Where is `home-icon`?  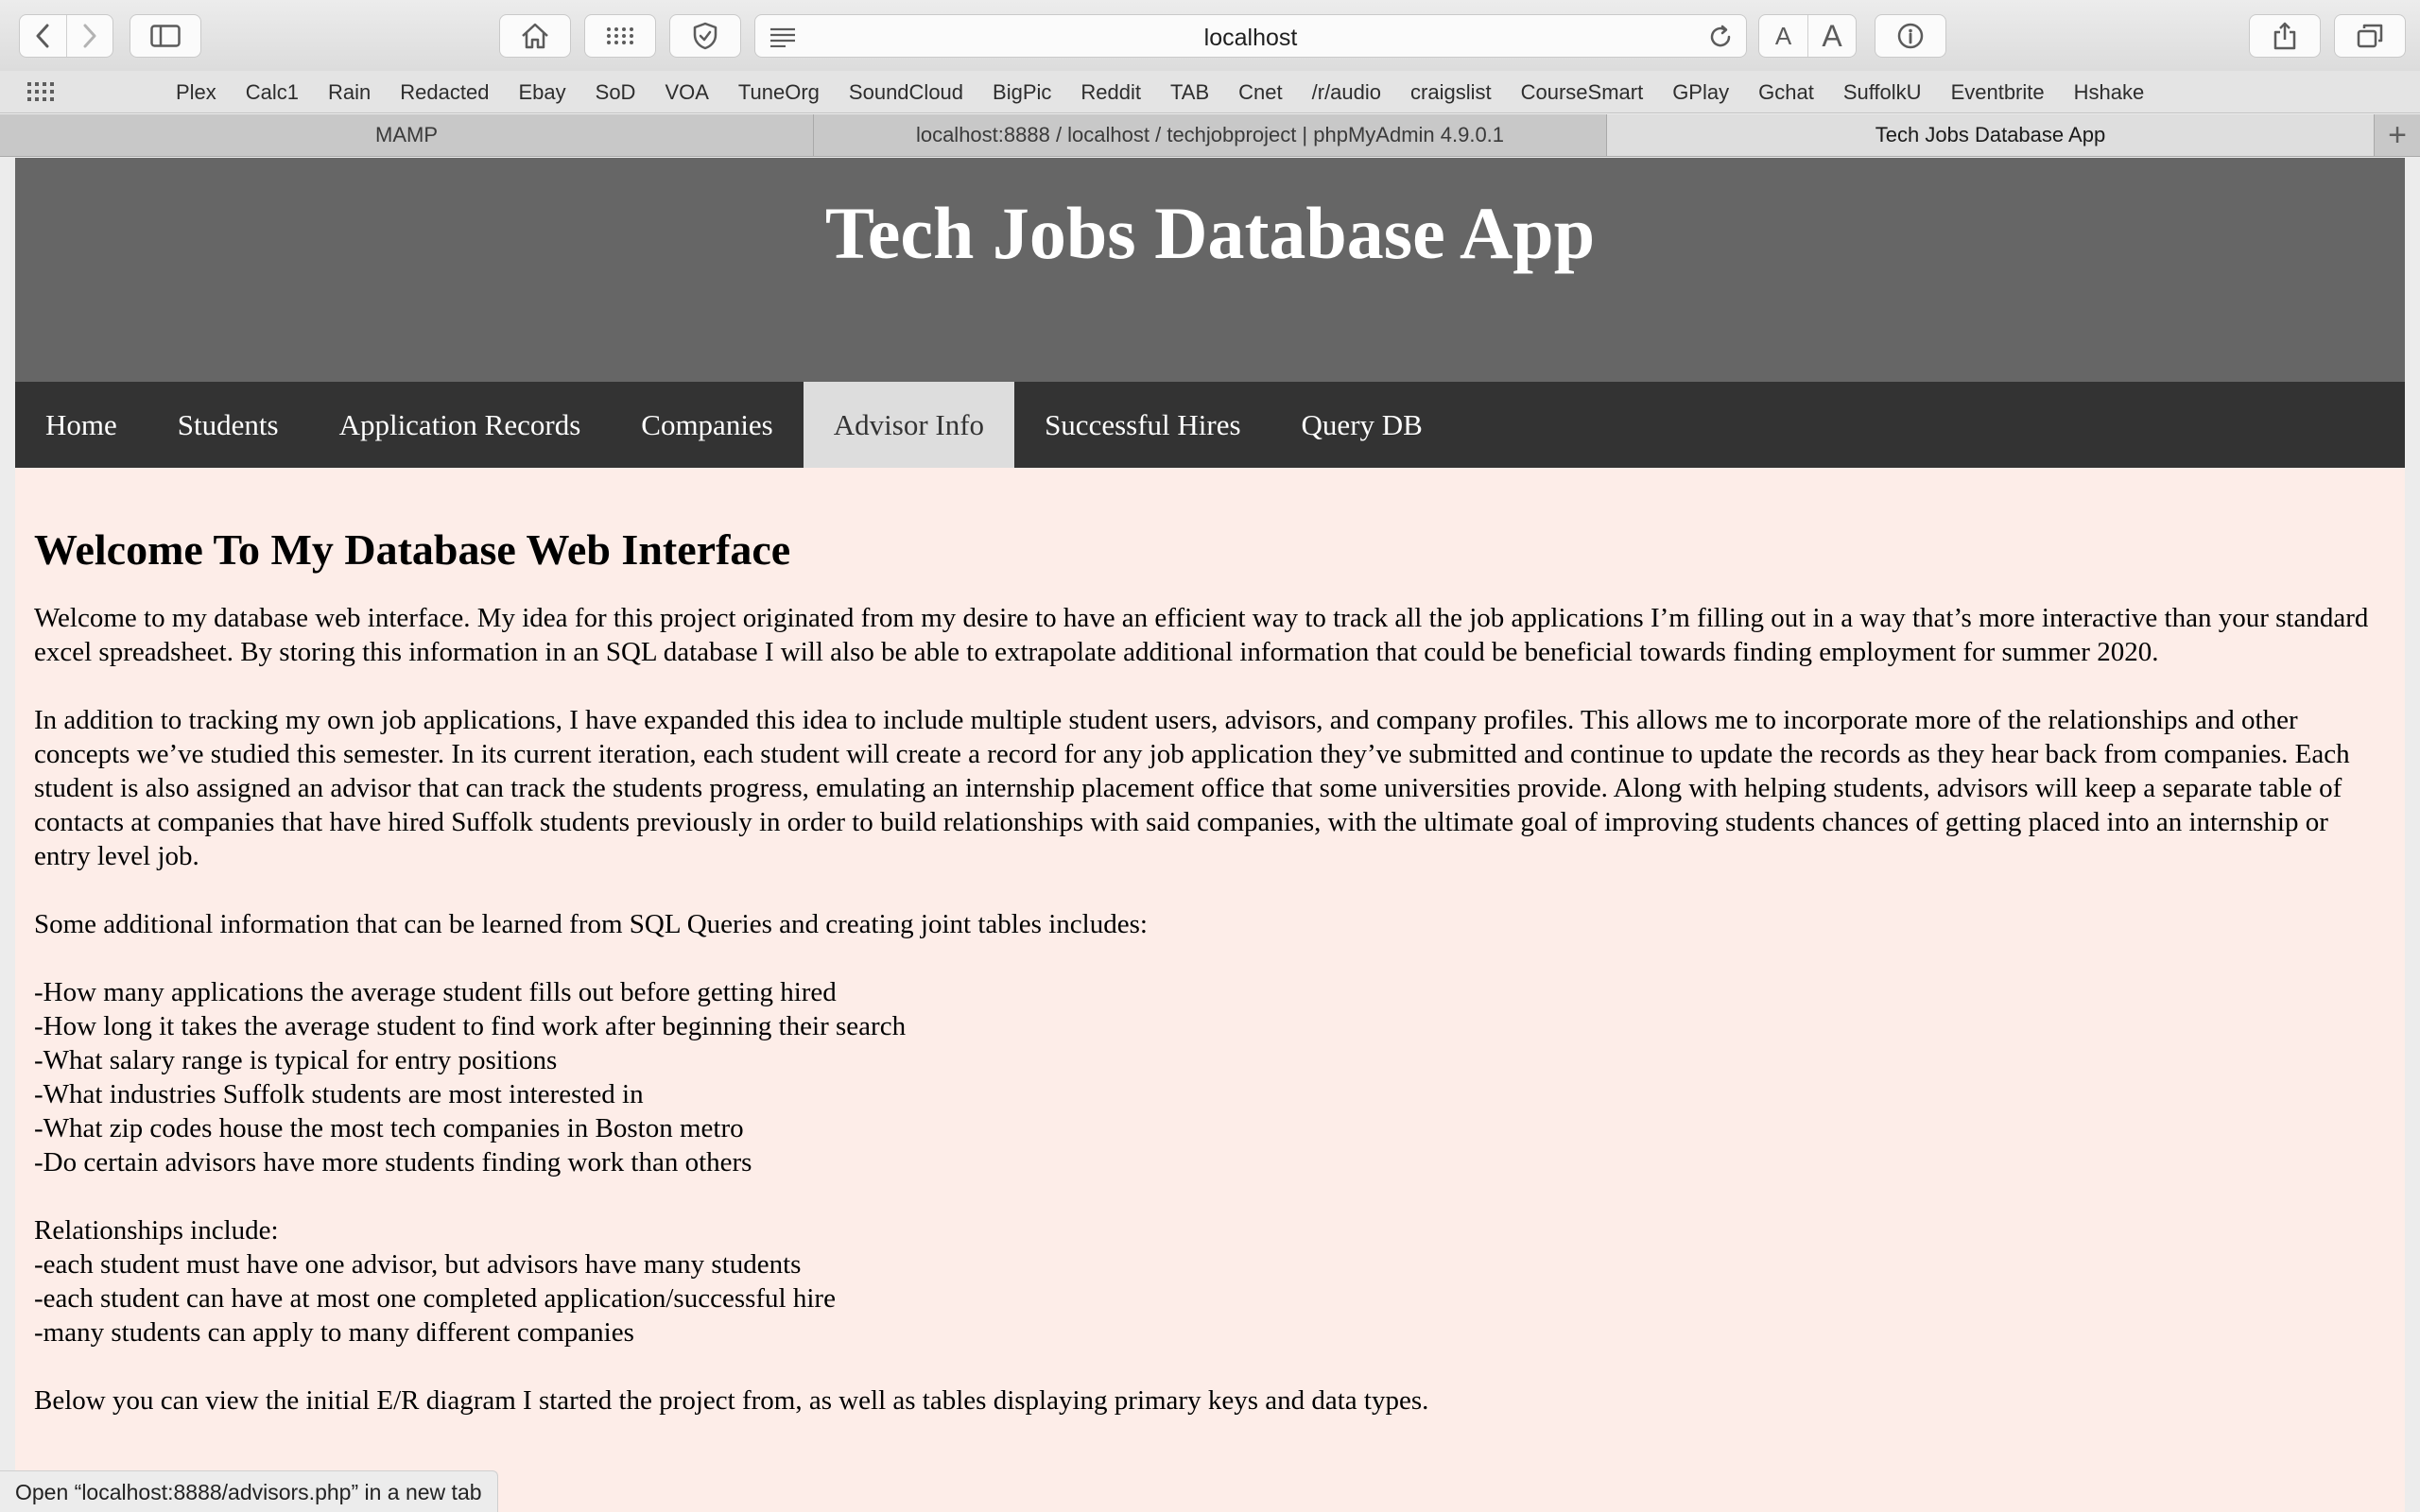
home-icon is located at coordinates (535, 36).